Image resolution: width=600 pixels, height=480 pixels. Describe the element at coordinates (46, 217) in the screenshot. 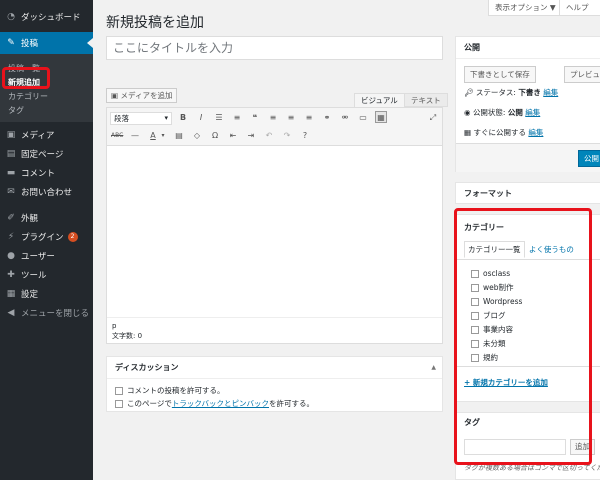

I see `menu-appearance: ✐ 外観` at that location.